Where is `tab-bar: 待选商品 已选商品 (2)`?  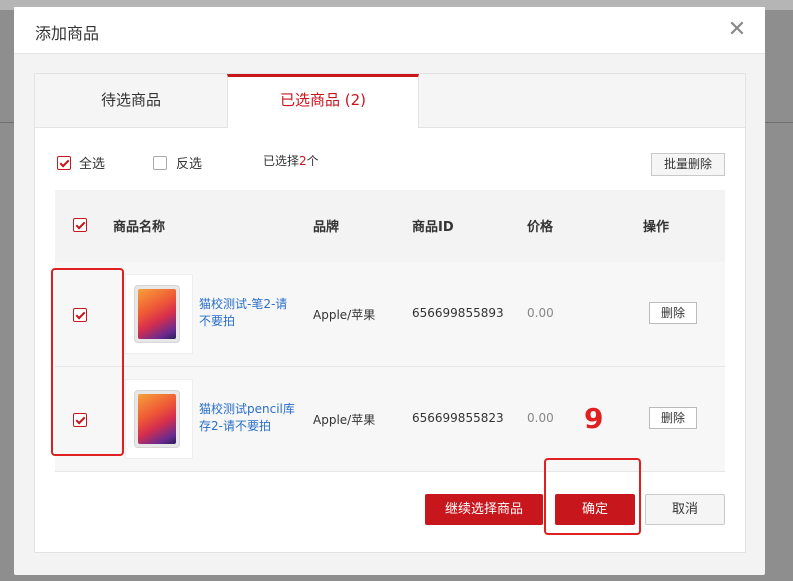
tab-bar: 待选商品 已选商品 (2) is located at coordinates (390, 101).